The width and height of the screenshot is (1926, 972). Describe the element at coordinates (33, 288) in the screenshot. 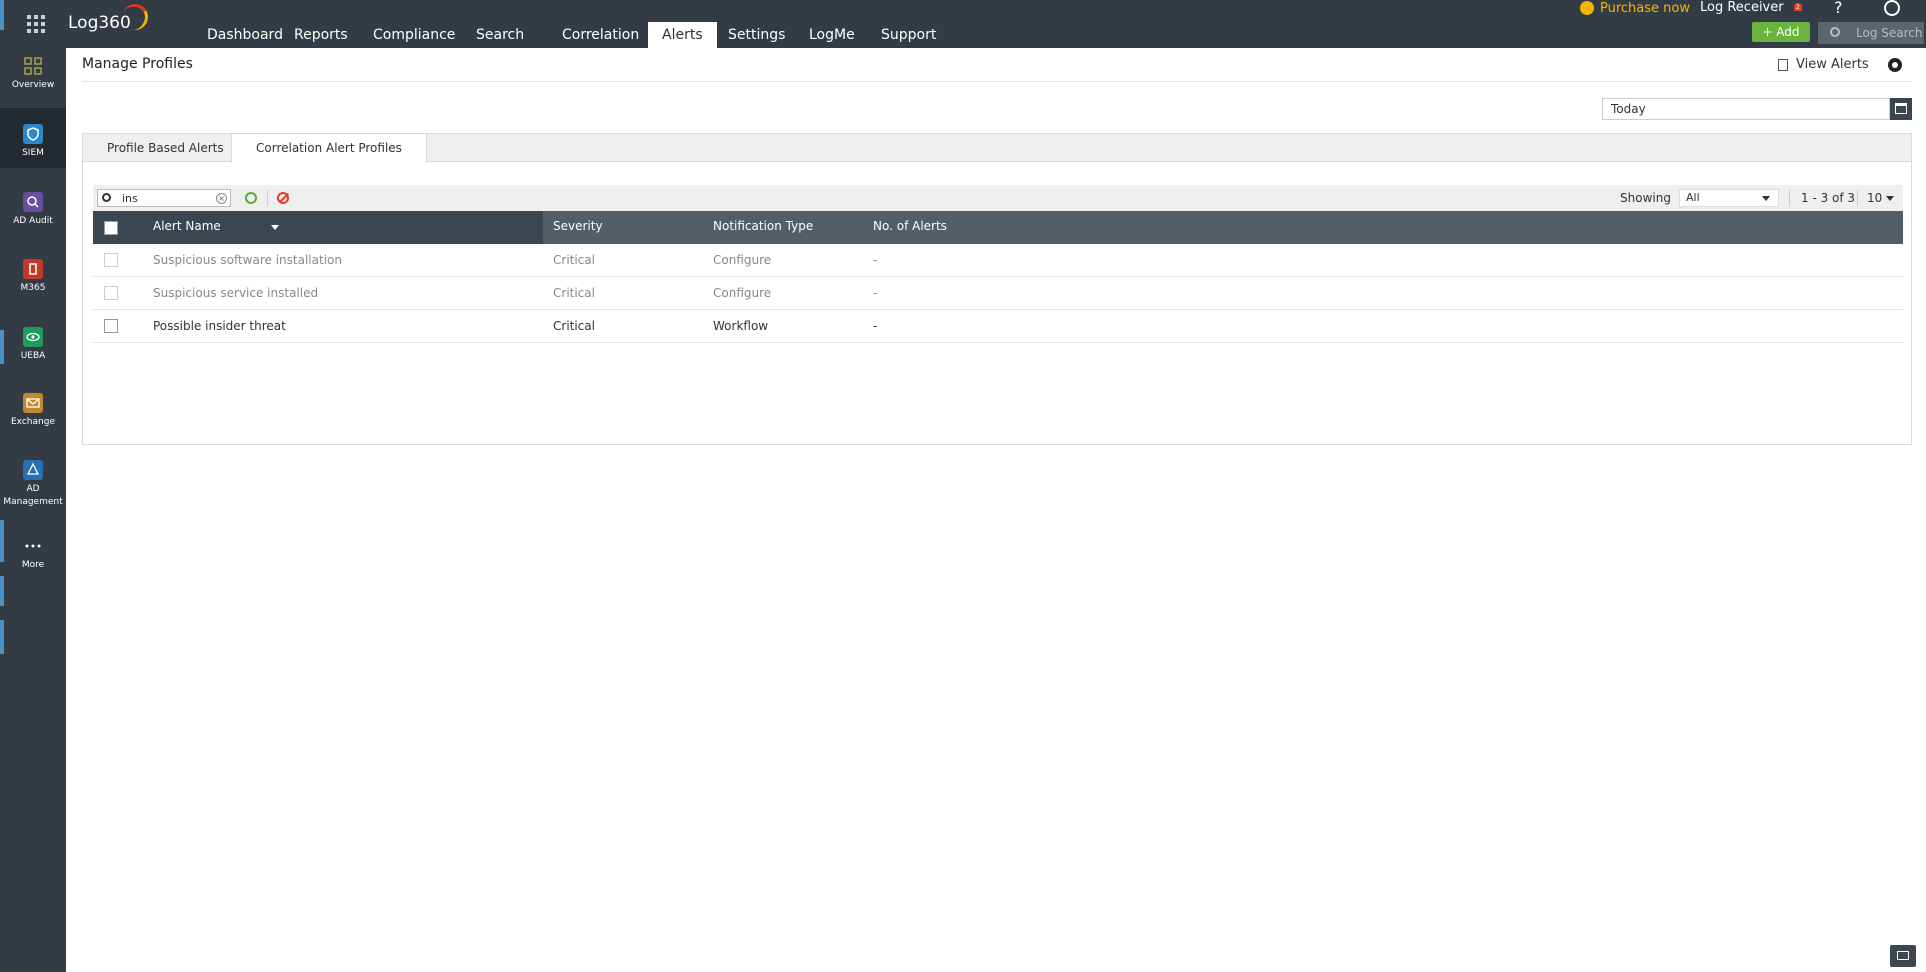

I see `sidebar-item-label: M365` at that location.